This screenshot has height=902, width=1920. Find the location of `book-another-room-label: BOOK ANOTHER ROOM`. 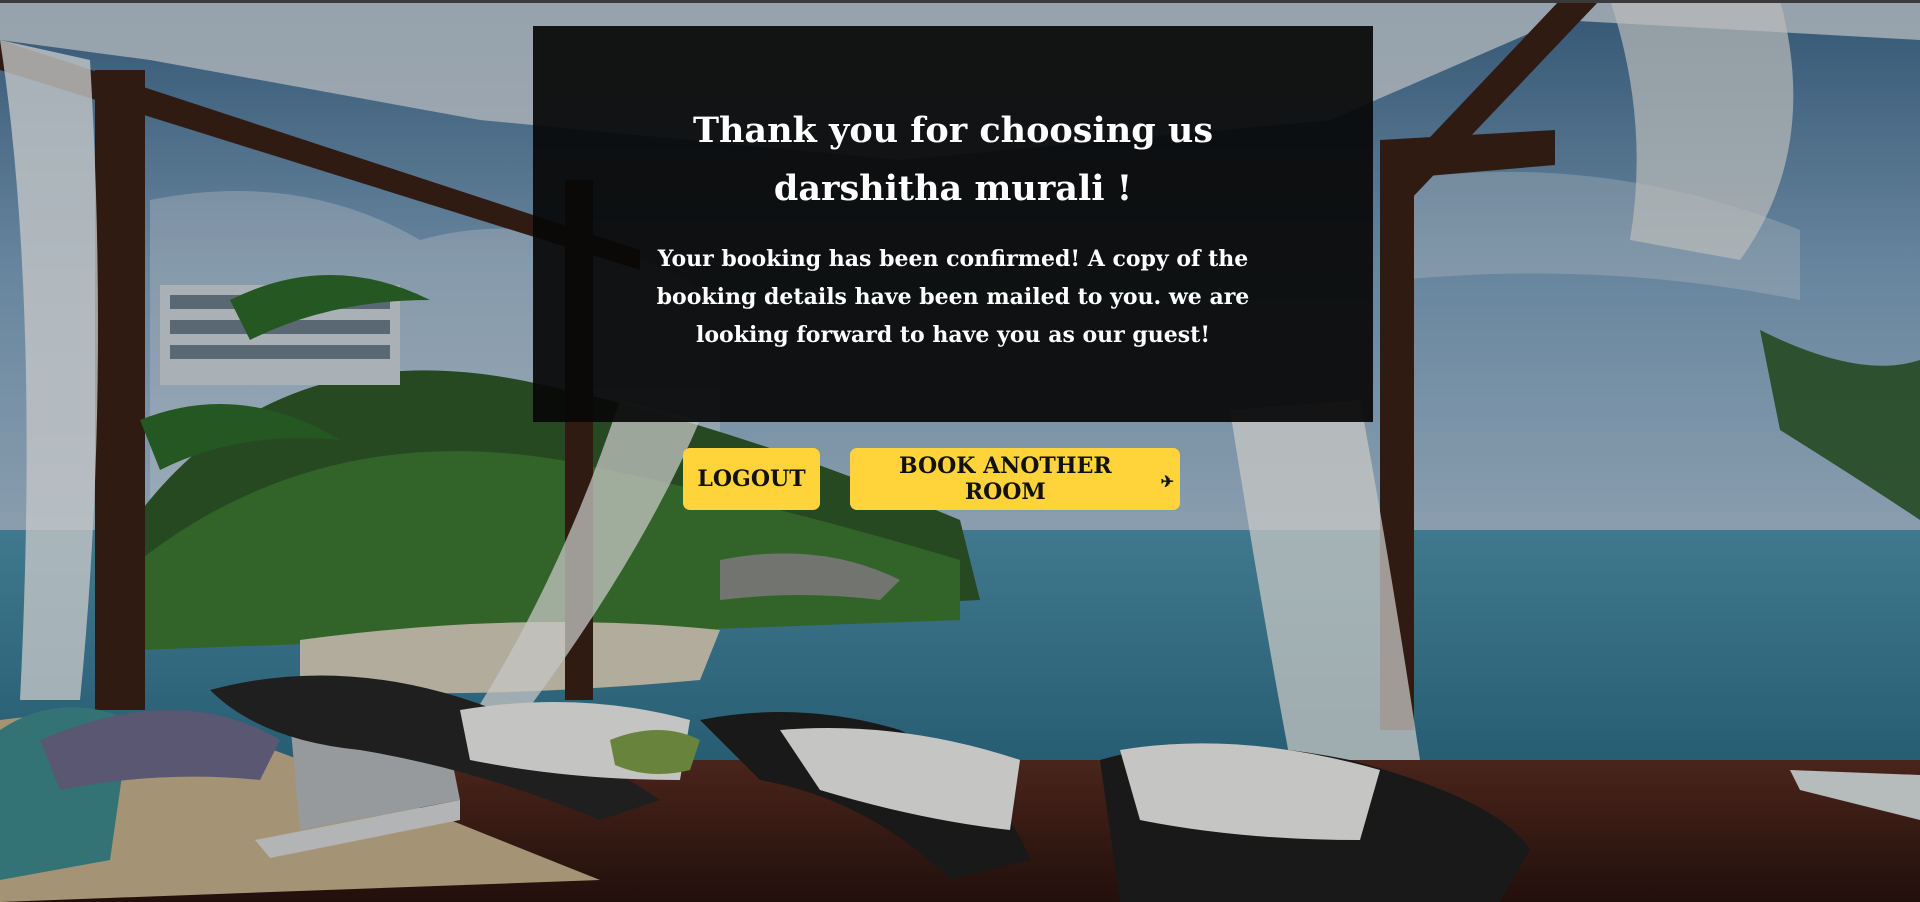

book-another-room-label: BOOK ANOTHER ROOM is located at coordinates (1005, 479).